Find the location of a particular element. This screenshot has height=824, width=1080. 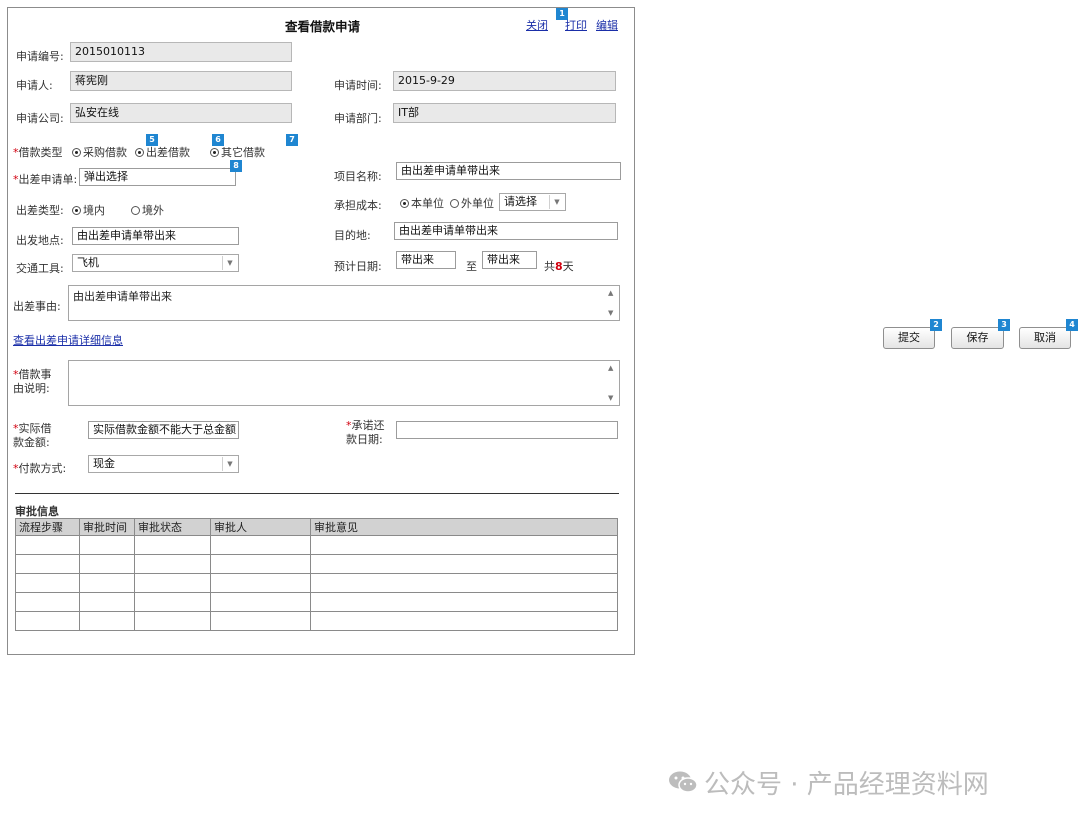

submit-button: 提交 is located at coordinates (909, 338).